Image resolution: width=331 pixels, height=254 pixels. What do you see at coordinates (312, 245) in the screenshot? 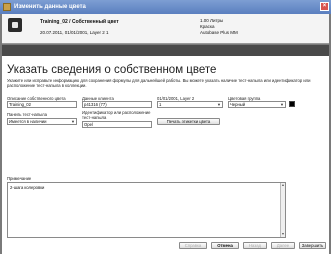
I see `finish-button: Завершить` at bounding box center [312, 245].